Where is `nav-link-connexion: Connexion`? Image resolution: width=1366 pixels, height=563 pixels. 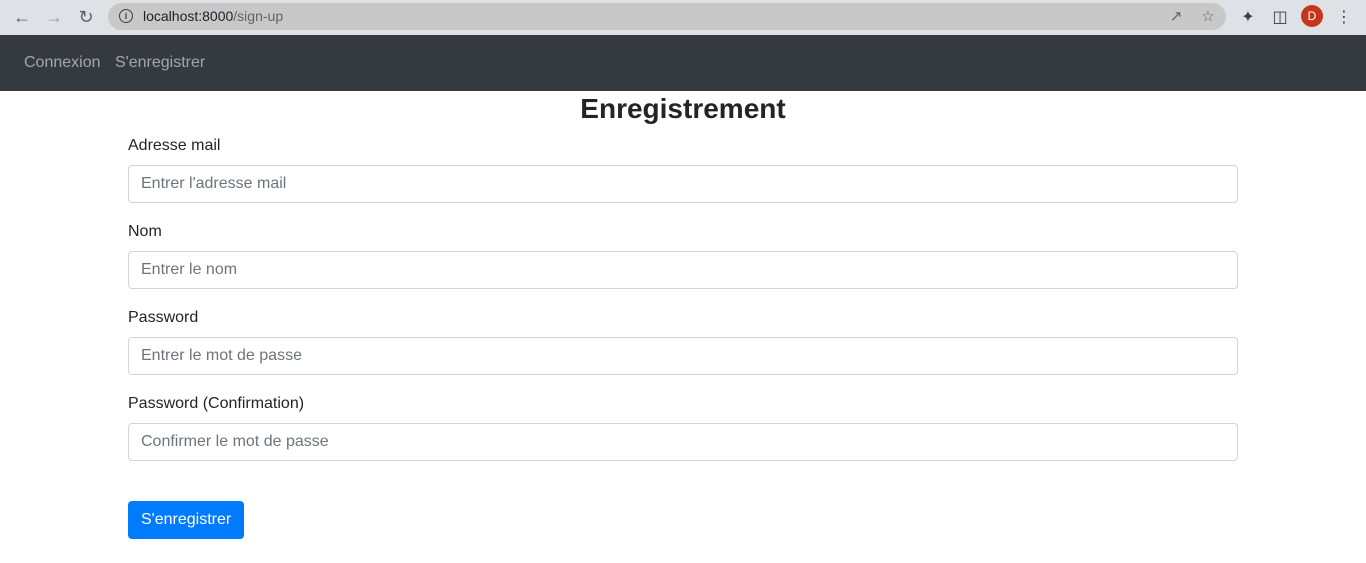
nav-link-connexion: Connexion is located at coordinates (62, 63).